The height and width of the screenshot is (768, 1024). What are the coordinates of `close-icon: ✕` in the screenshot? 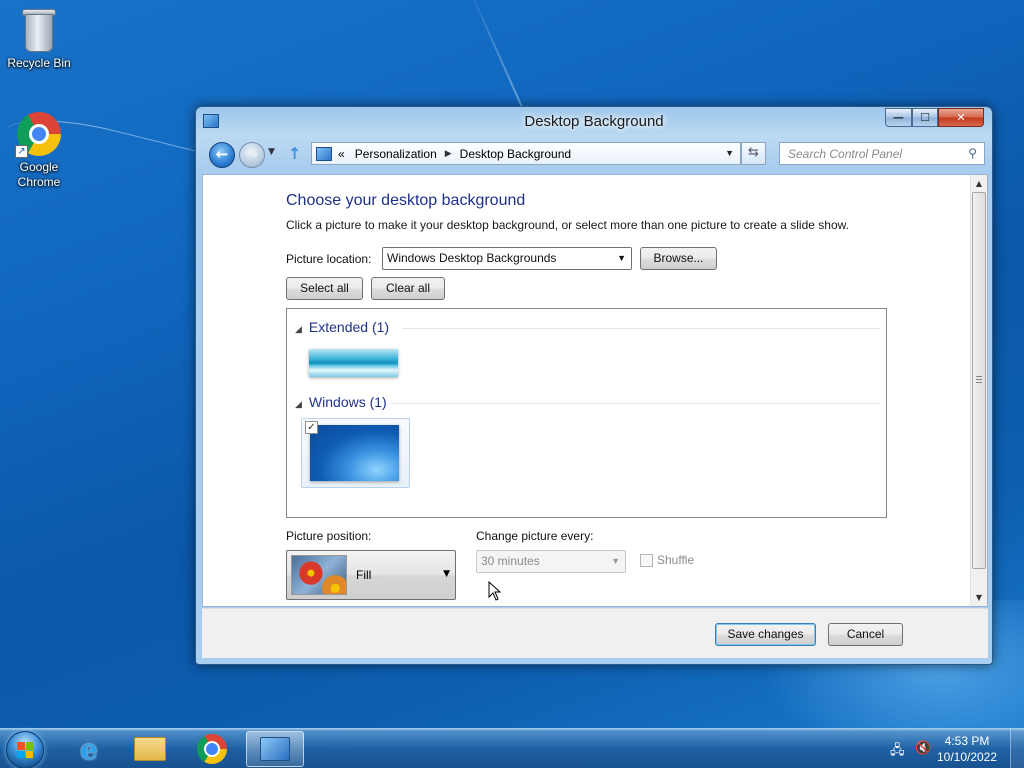 It's located at (961, 117).